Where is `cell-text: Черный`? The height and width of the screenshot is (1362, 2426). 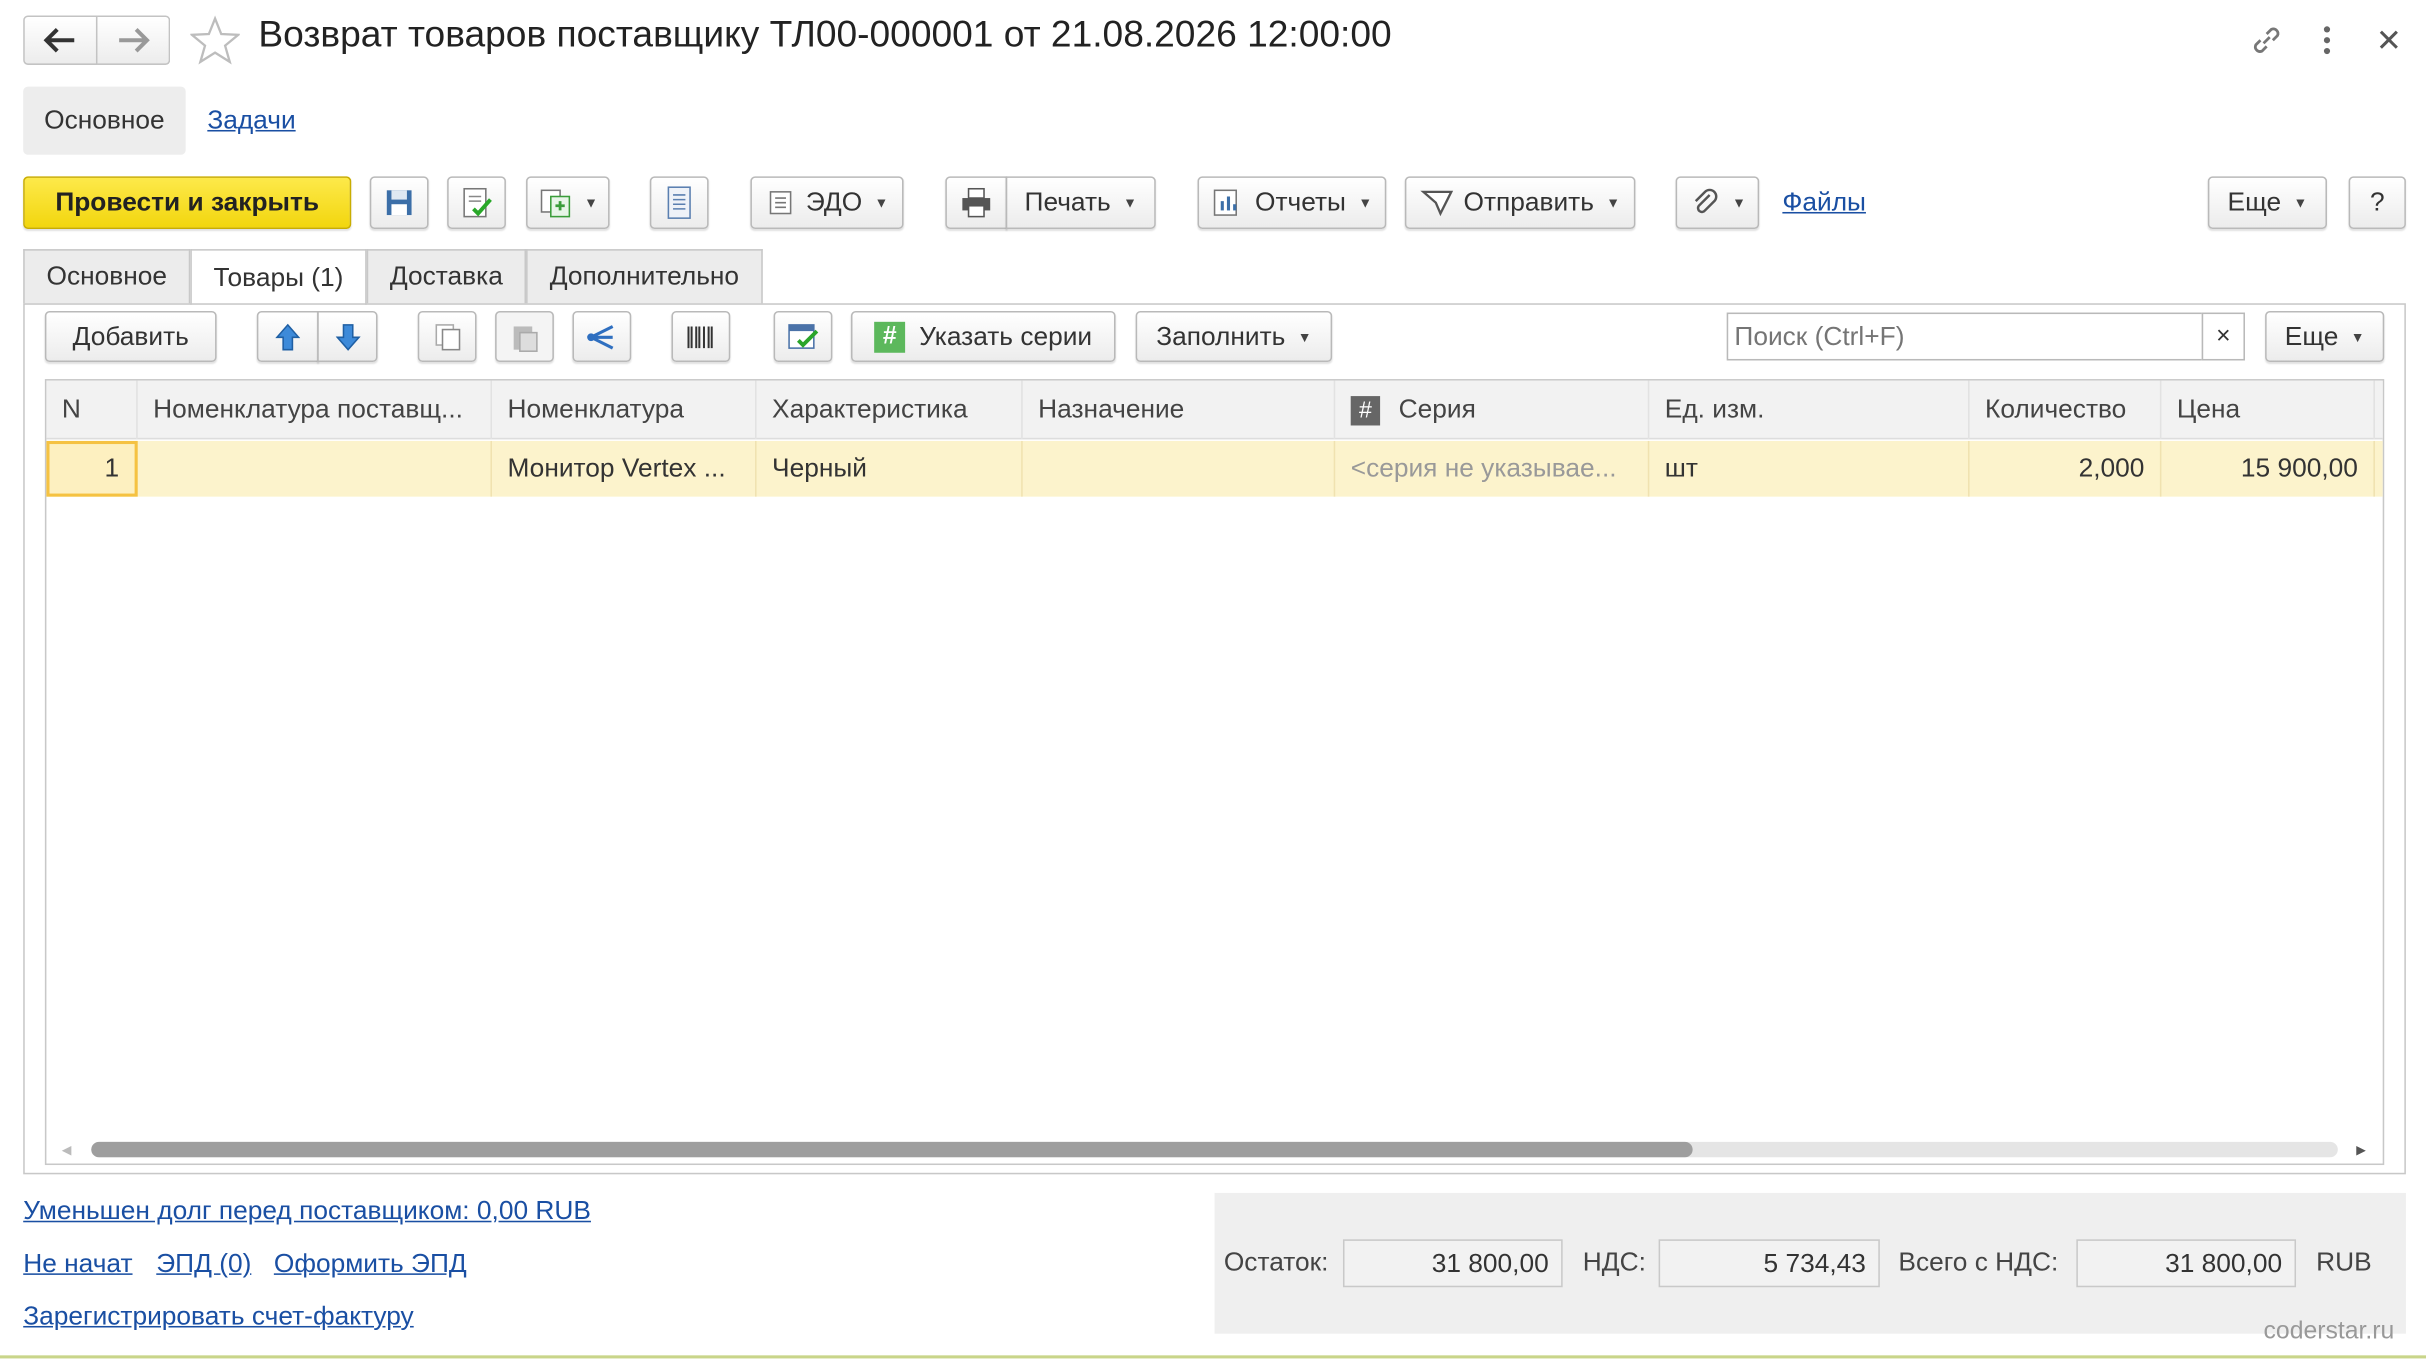 cell-text: Черный is located at coordinates (819, 468).